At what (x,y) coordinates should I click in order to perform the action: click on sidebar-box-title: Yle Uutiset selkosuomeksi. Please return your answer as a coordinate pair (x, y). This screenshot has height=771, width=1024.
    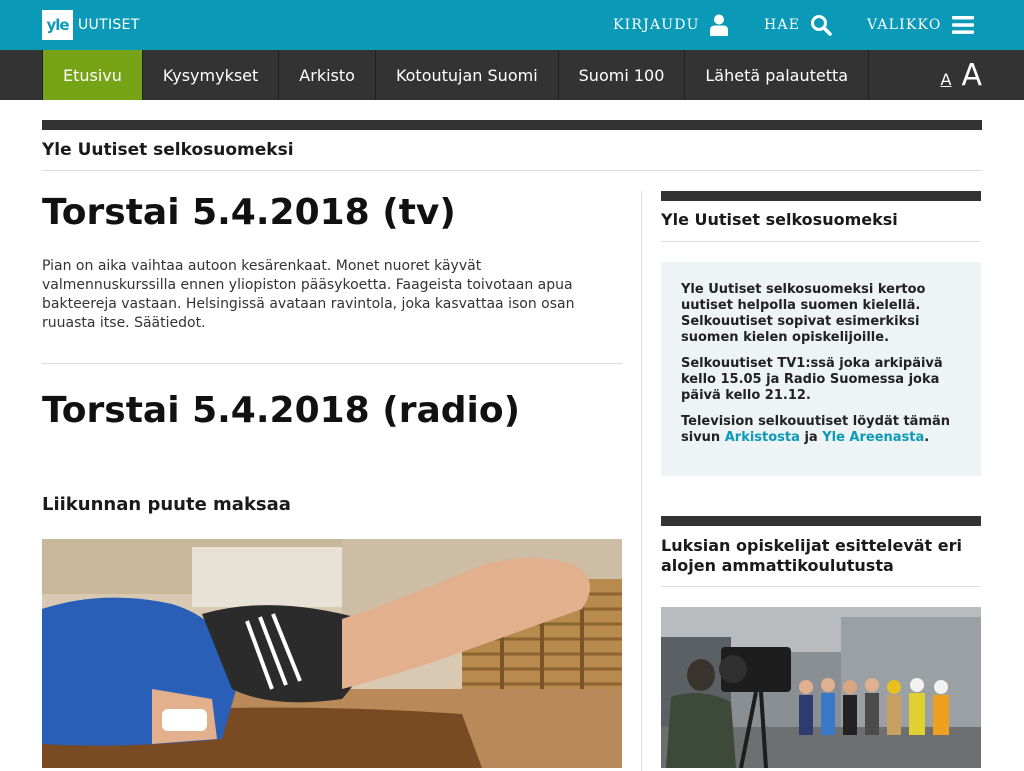
    Looking at the image, I should click on (779, 219).